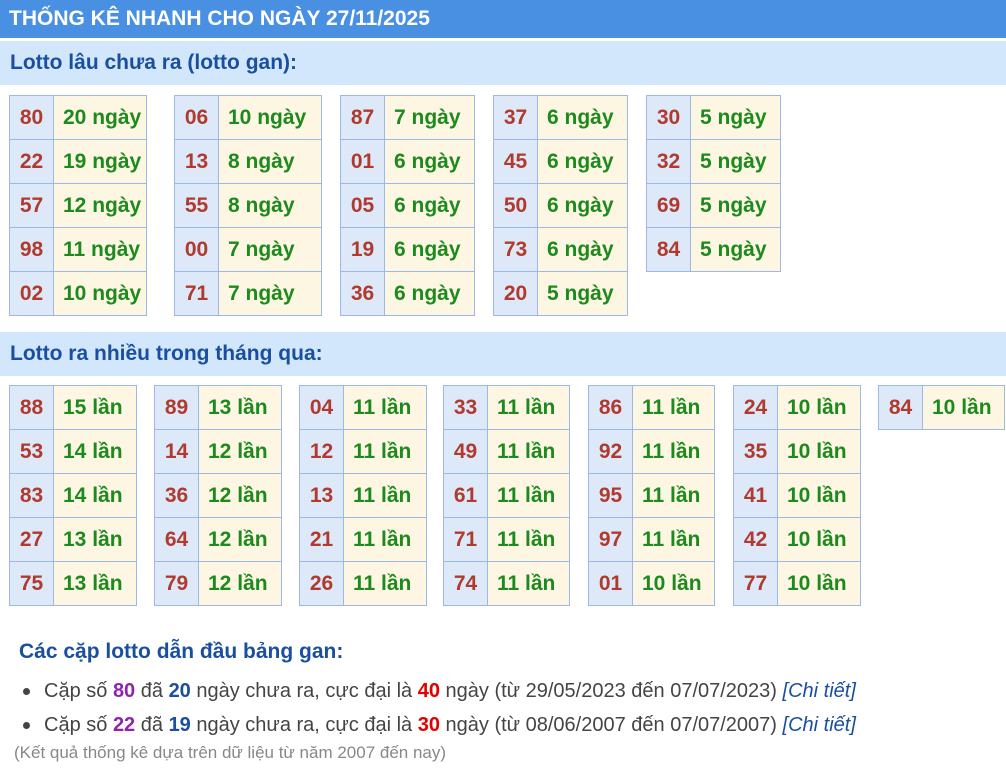 This screenshot has width=1006, height=781. Describe the element at coordinates (176, 583) in the screenshot. I see `lotto-number: 79` at that location.